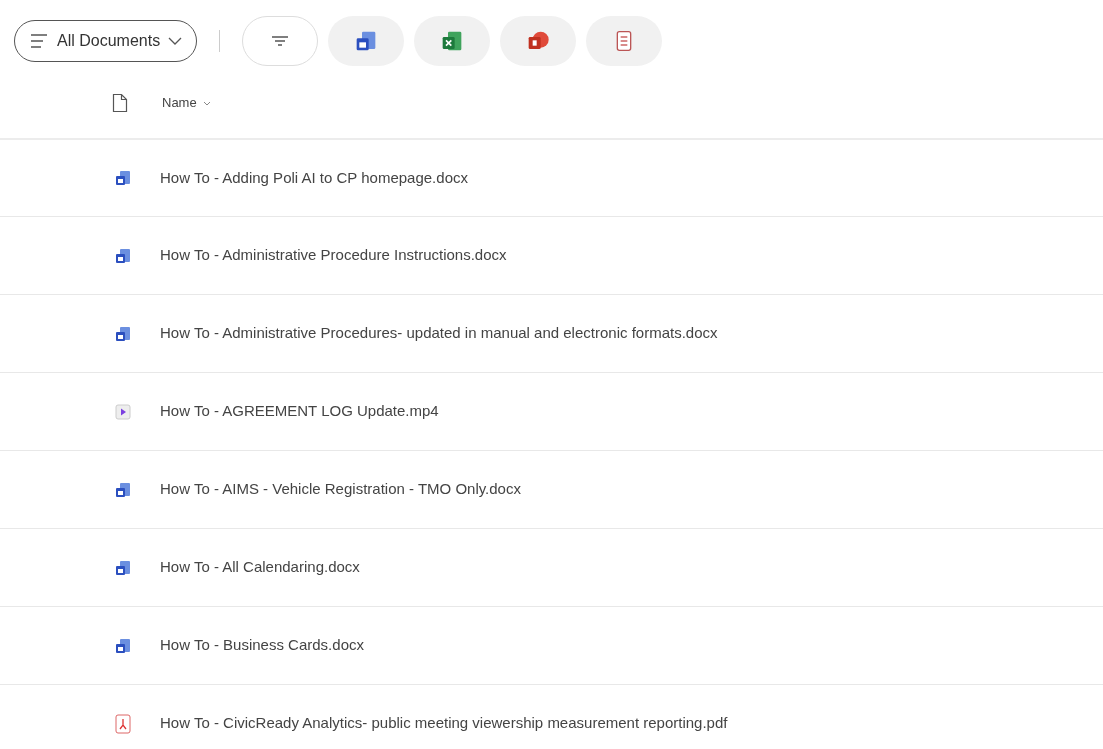 This screenshot has width=1103, height=749. Describe the element at coordinates (340, 489) in the screenshot. I see `file-name-link: How To - AIMS - Vehicle Registration - TMO Only.docx` at that location.